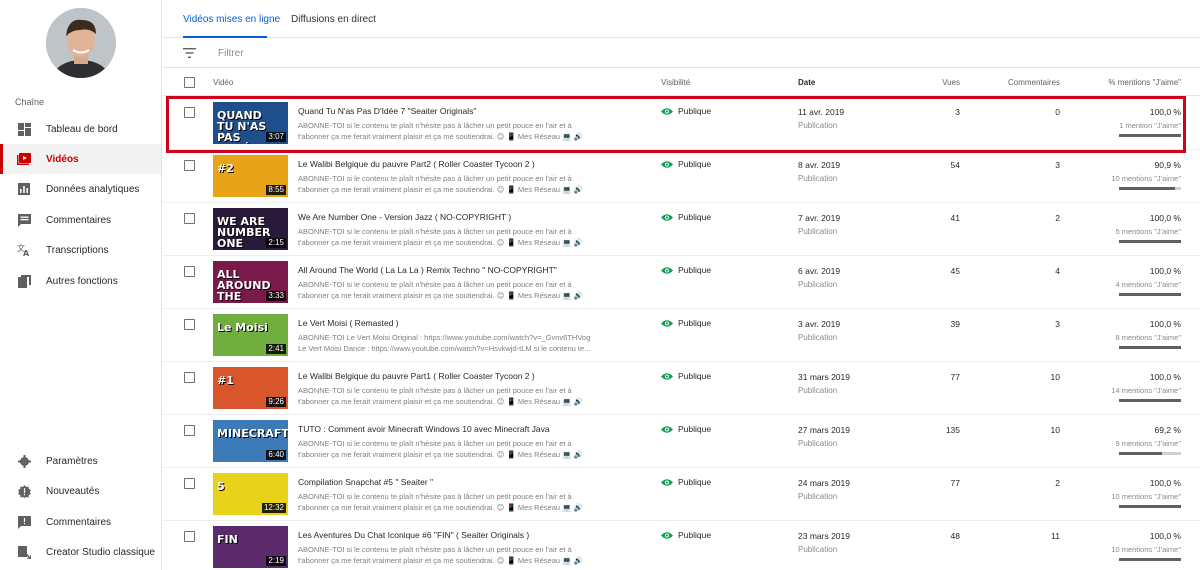 The width and height of the screenshot is (1200, 570). I want to click on avatar, so click(81, 43).